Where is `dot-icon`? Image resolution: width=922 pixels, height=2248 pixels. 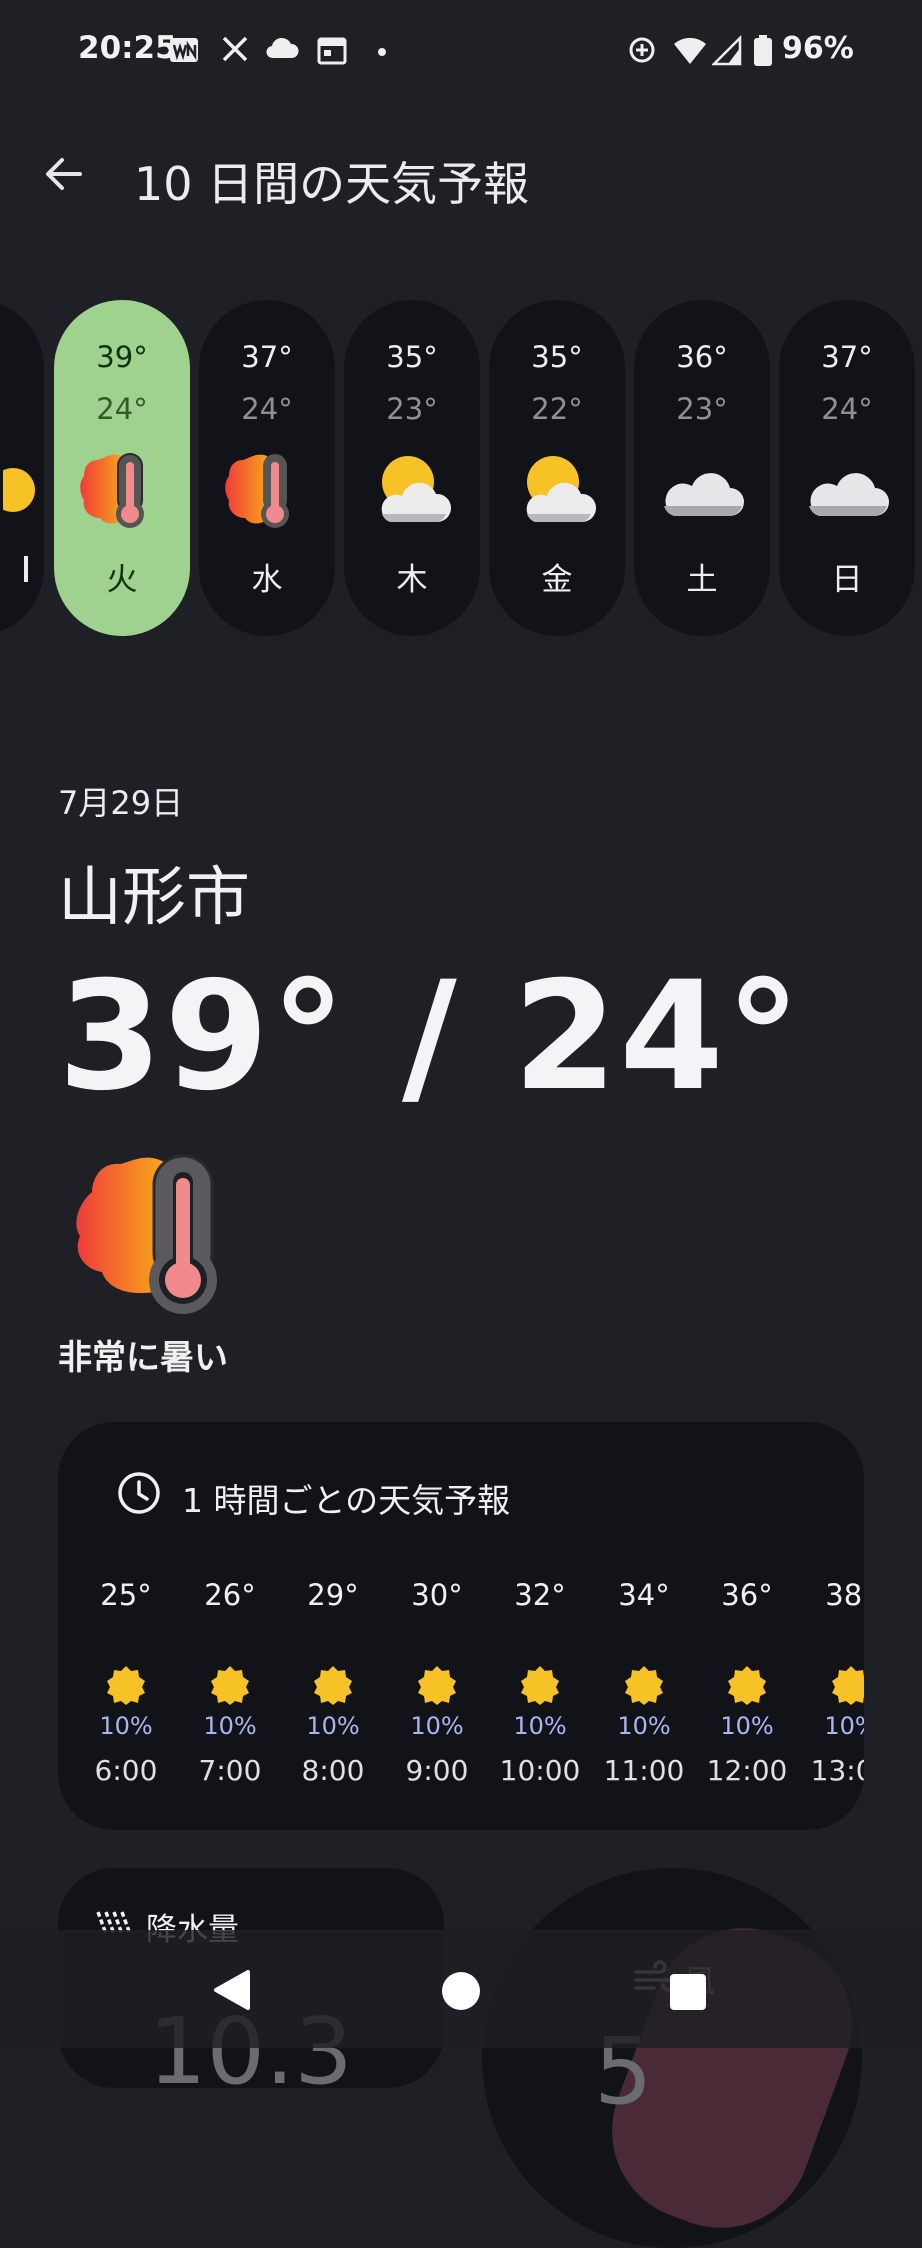
dot-icon is located at coordinates (382, 50).